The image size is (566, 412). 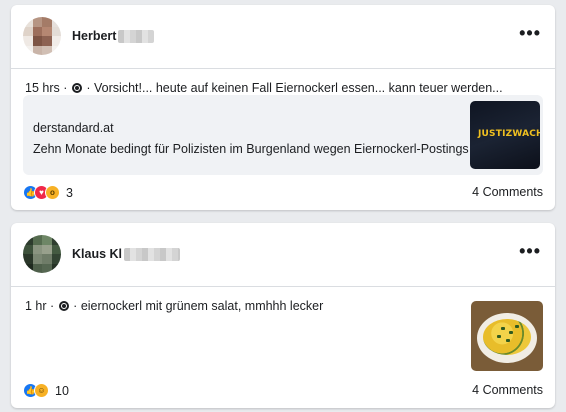 What do you see at coordinates (97, 254) in the screenshot?
I see `author-name-text: Klaus Kl` at bounding box center [97, 254].